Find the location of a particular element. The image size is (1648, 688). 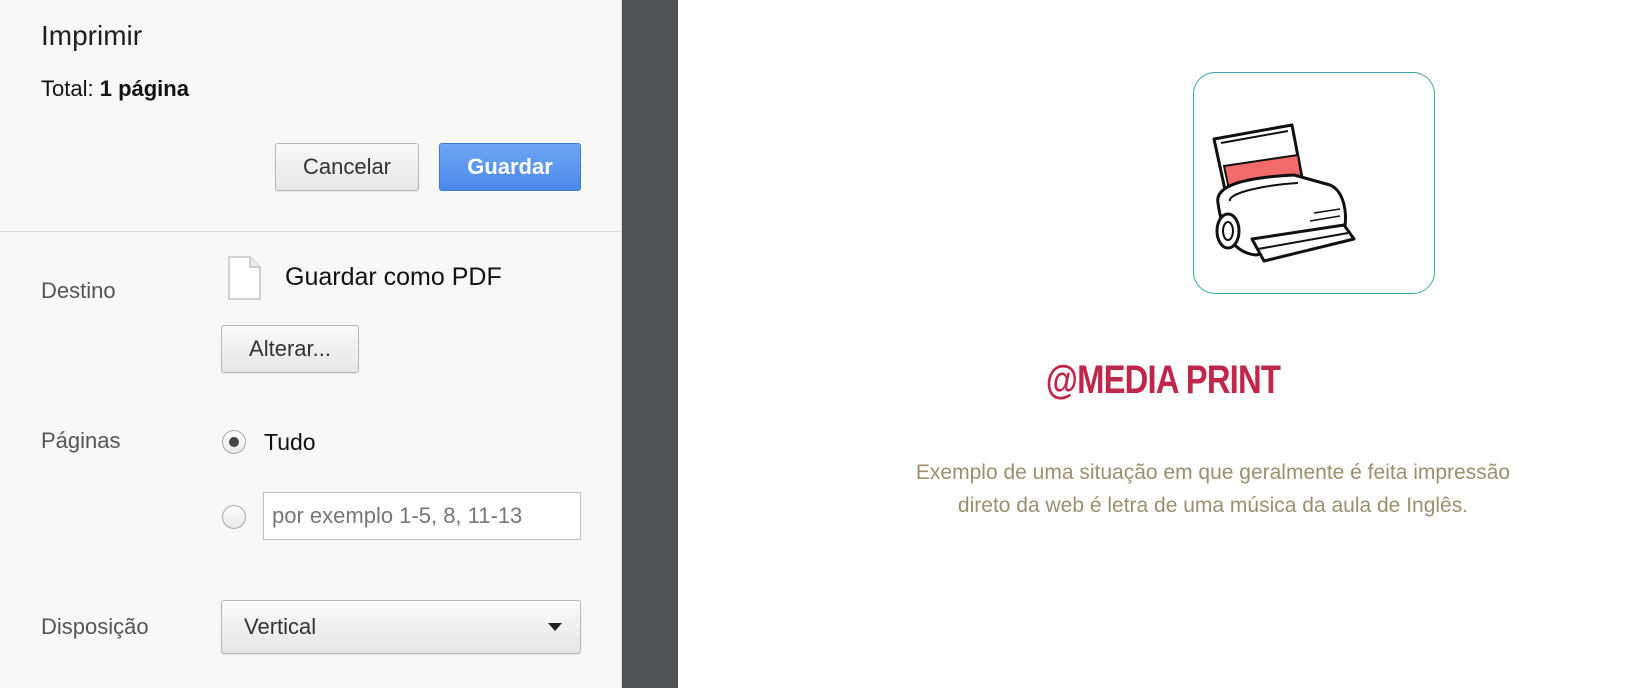

total-label: Total: is located at coordinates (67, 88).